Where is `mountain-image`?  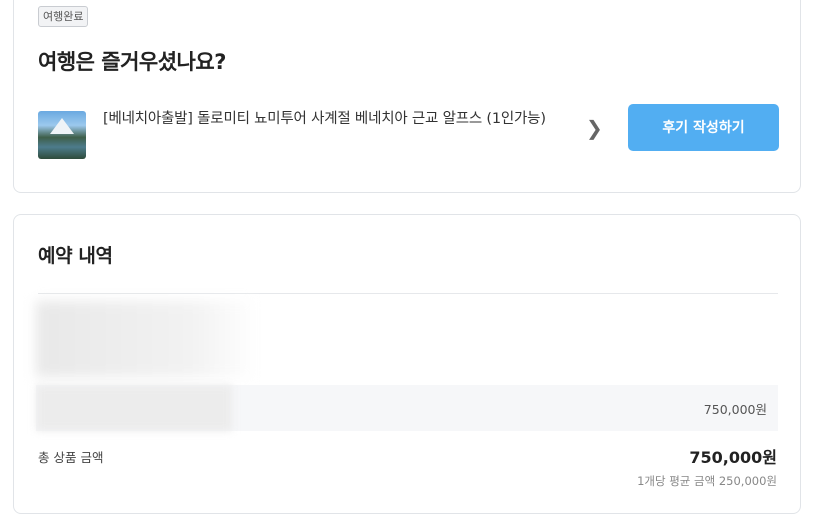
mountain-image is located at coordinates (62, 126).